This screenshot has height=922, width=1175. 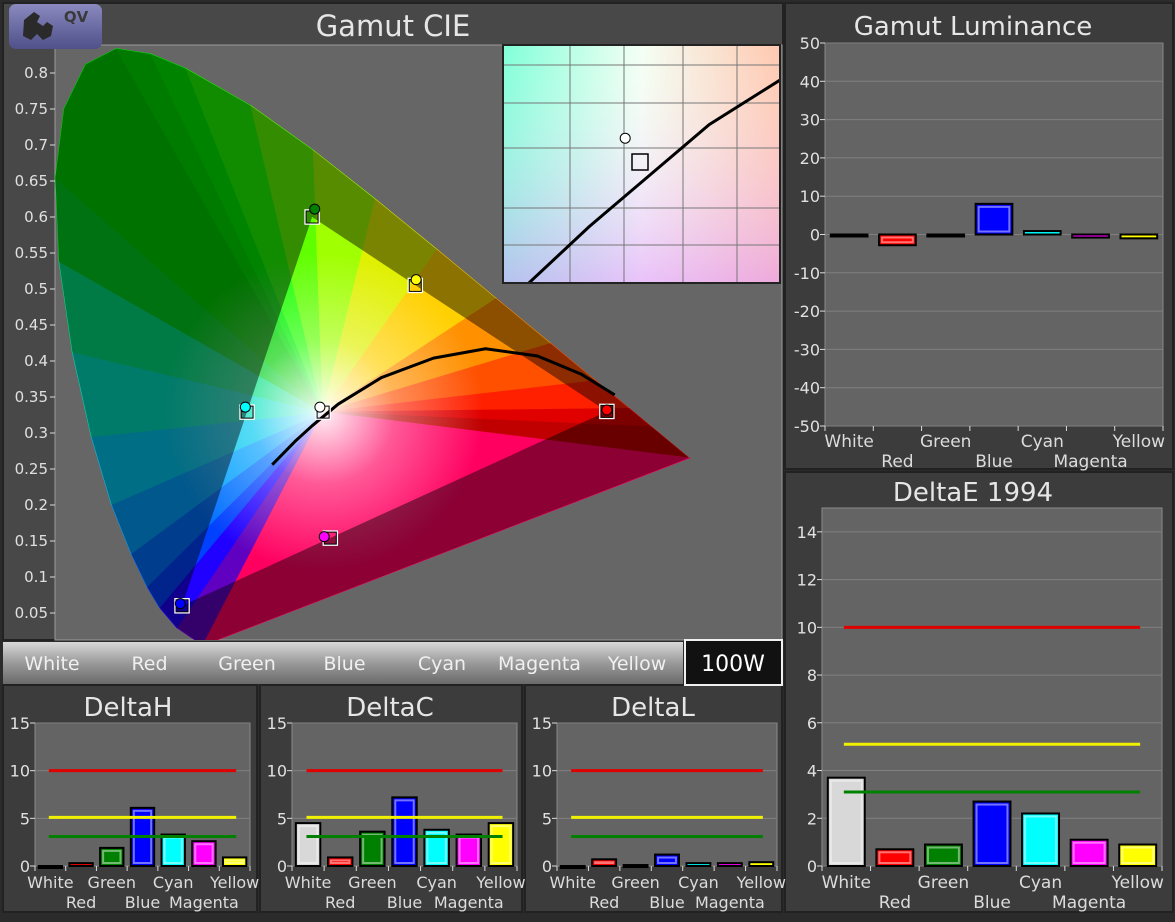 What do you see at coordinates (1138, 442) in the screenshot?
I see `x-category-label: Yellow` at bounding box center [1138, 442].